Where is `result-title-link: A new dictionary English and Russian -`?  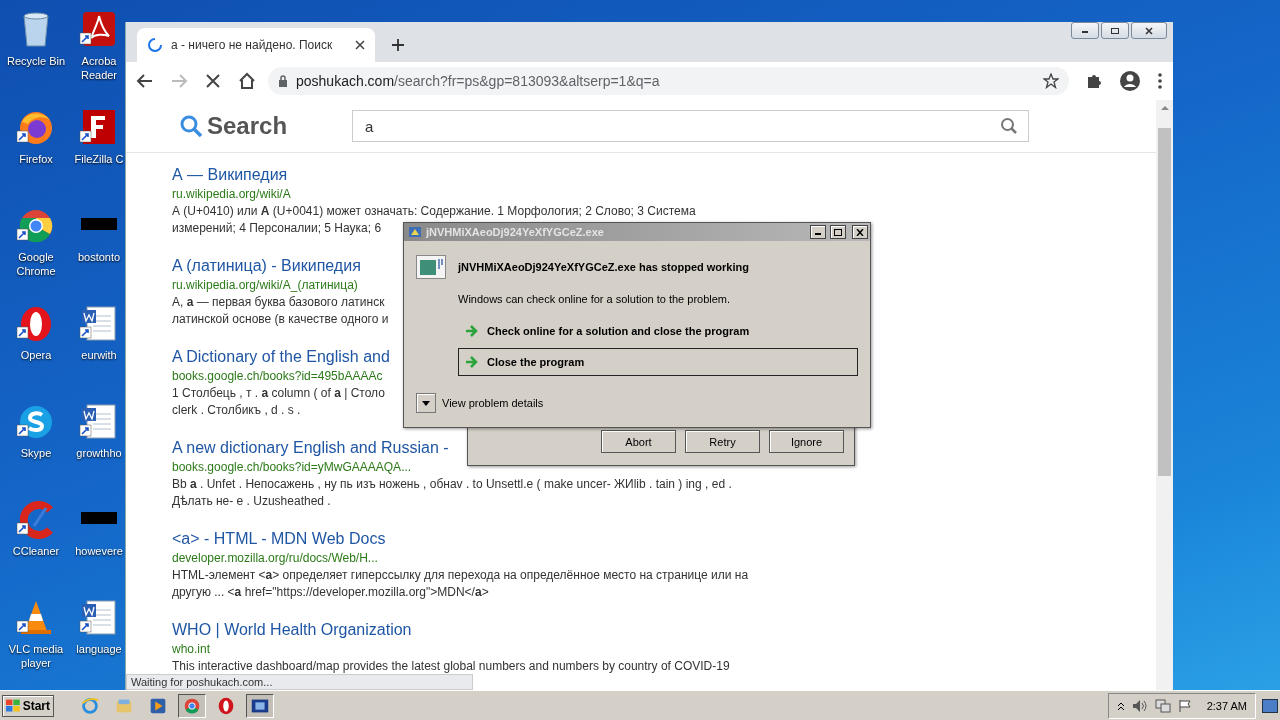 result-title-link: A new dictionary English and Russian - is located at coordinates (310, 448).